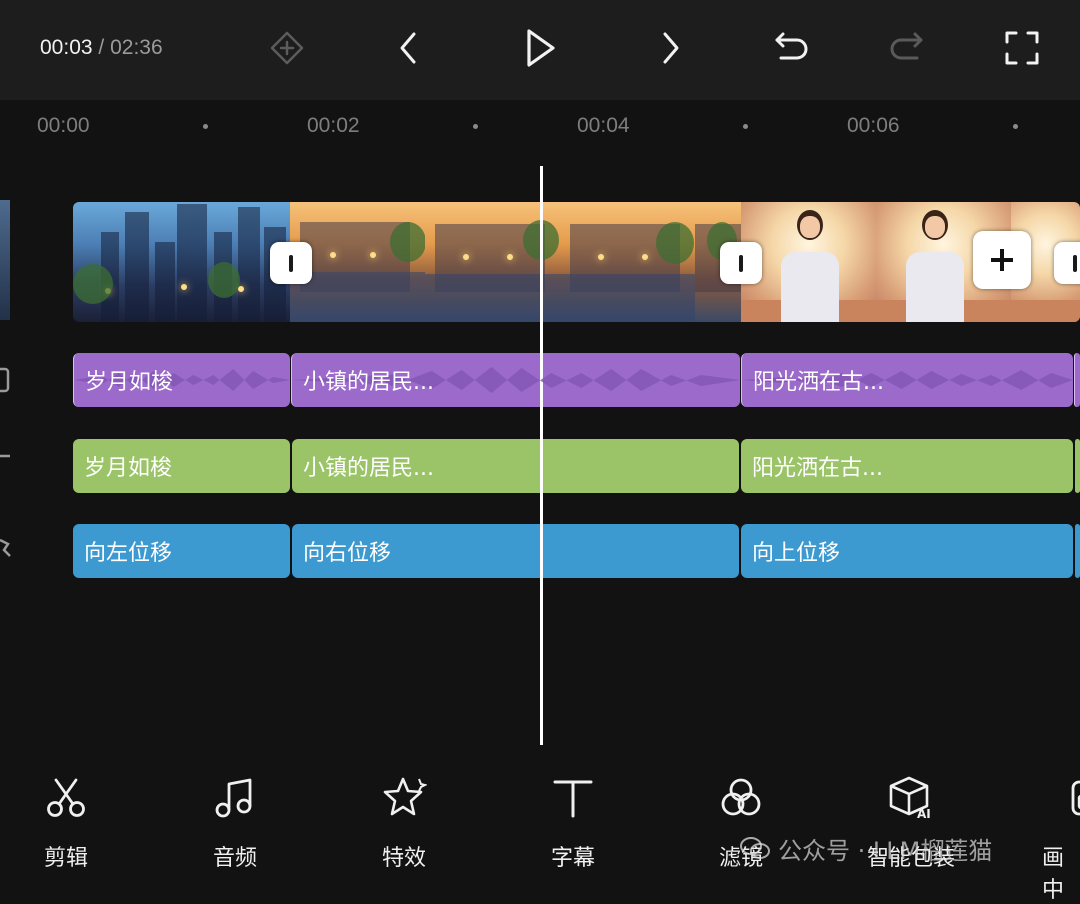 This screenshot has width=1080, height=904. I want to click on music-note-icon, so click(235, 798).